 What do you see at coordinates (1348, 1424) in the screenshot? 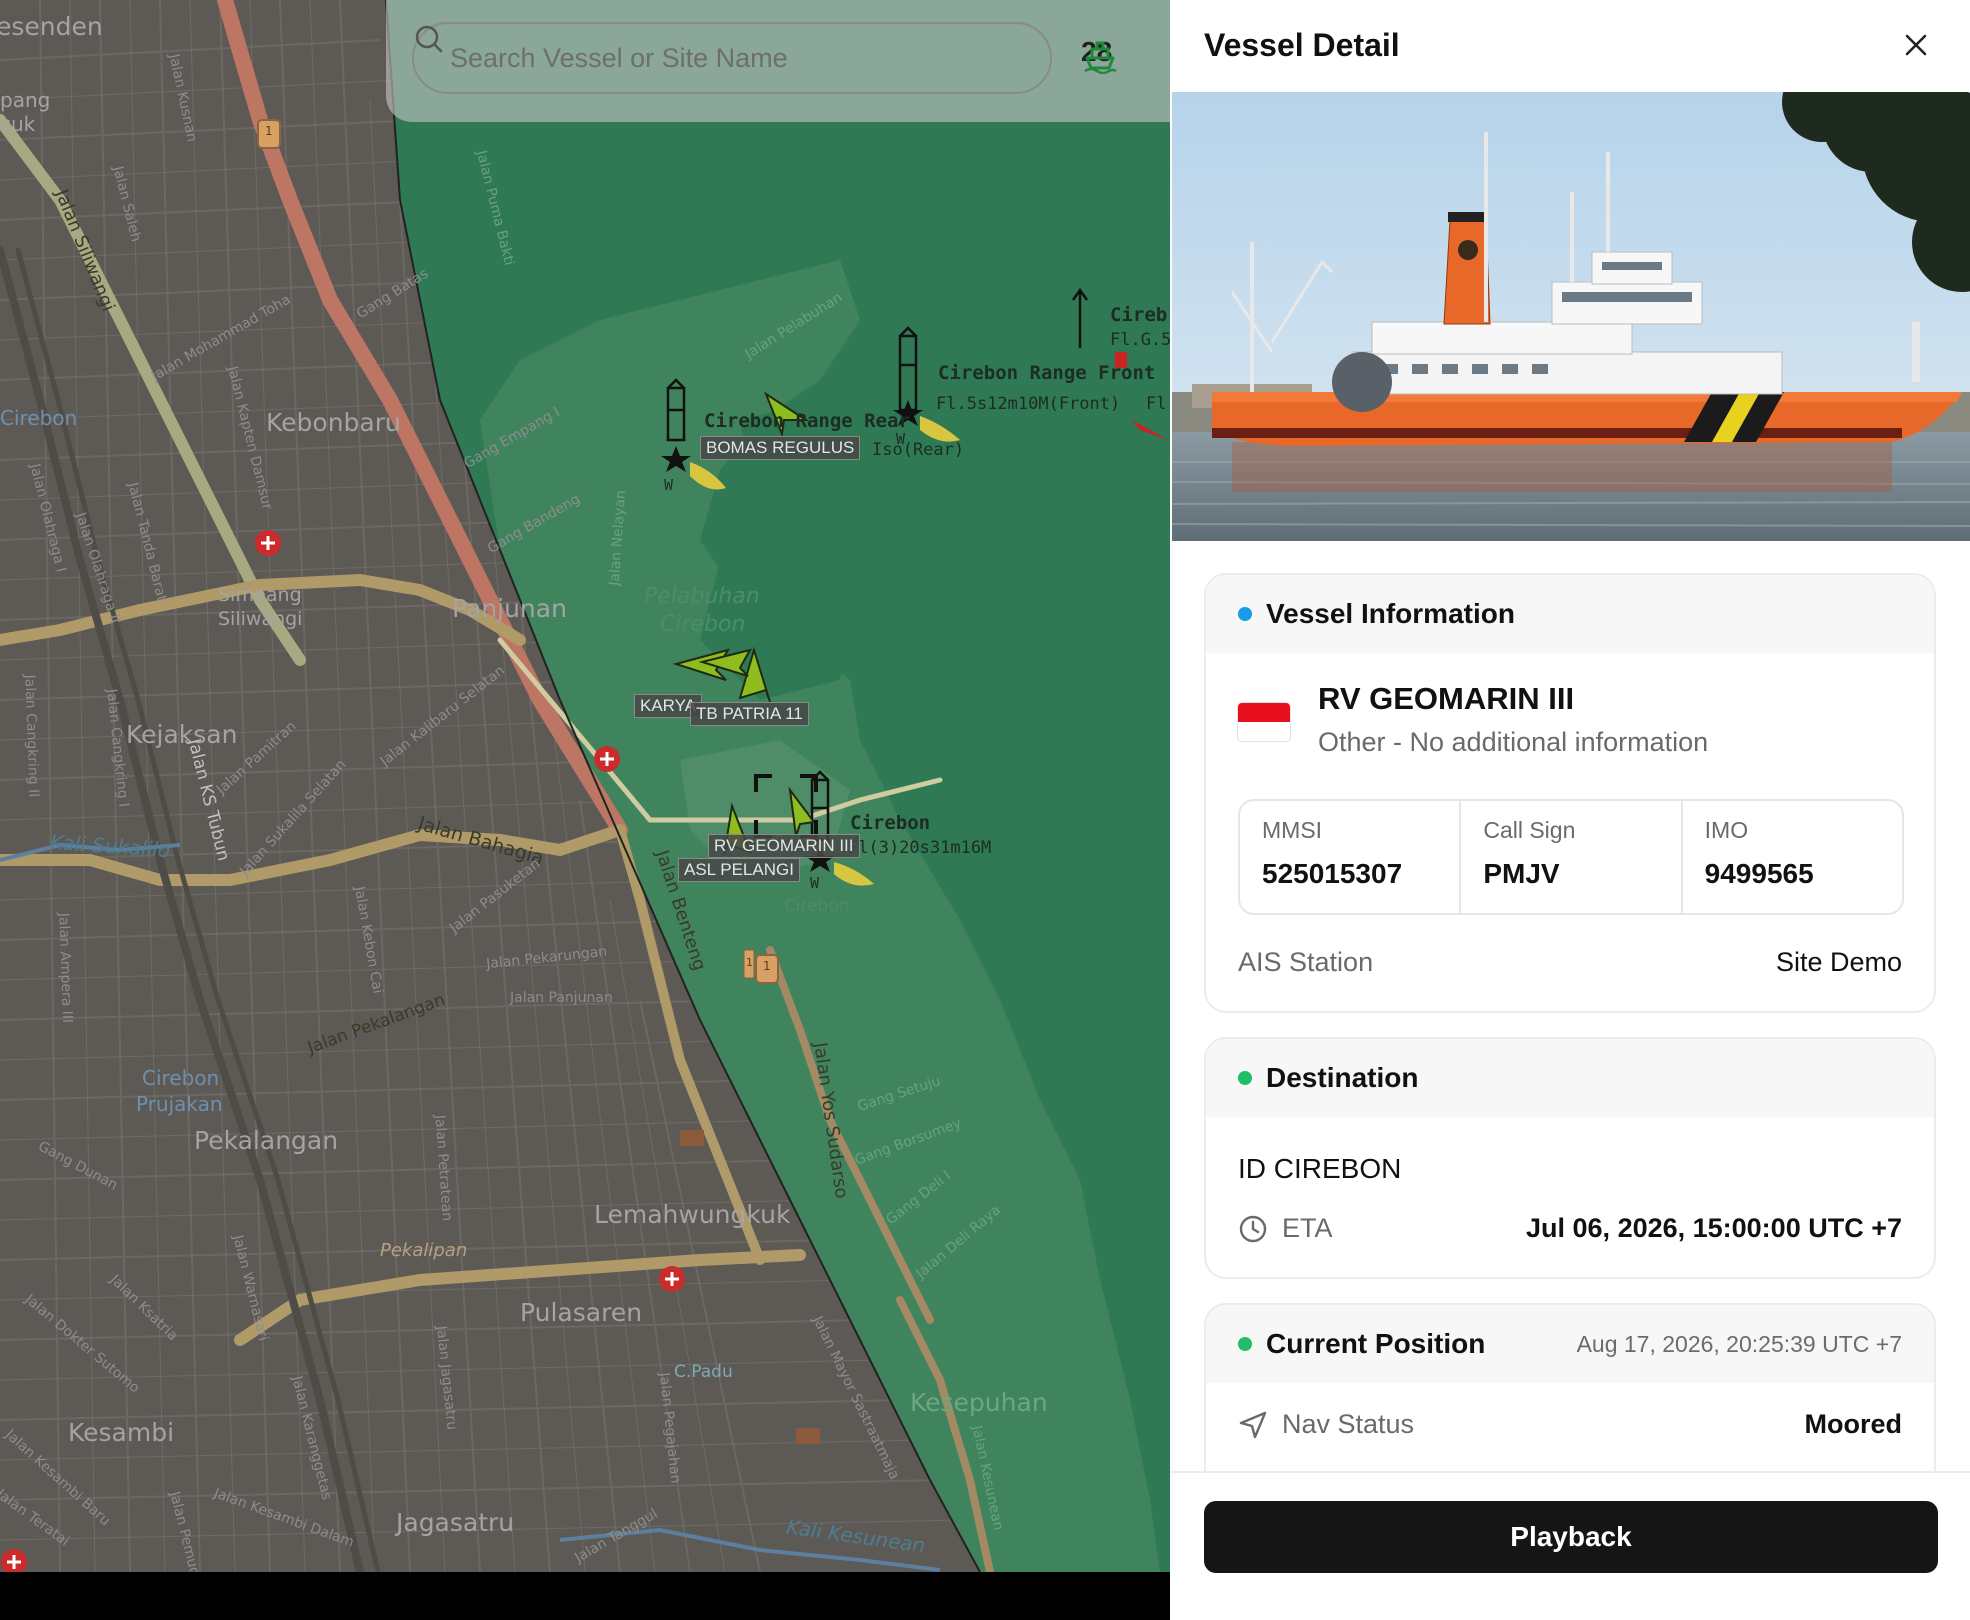
I see `nav-status-label: Nav Status` at bounding box center [1348, 1424].